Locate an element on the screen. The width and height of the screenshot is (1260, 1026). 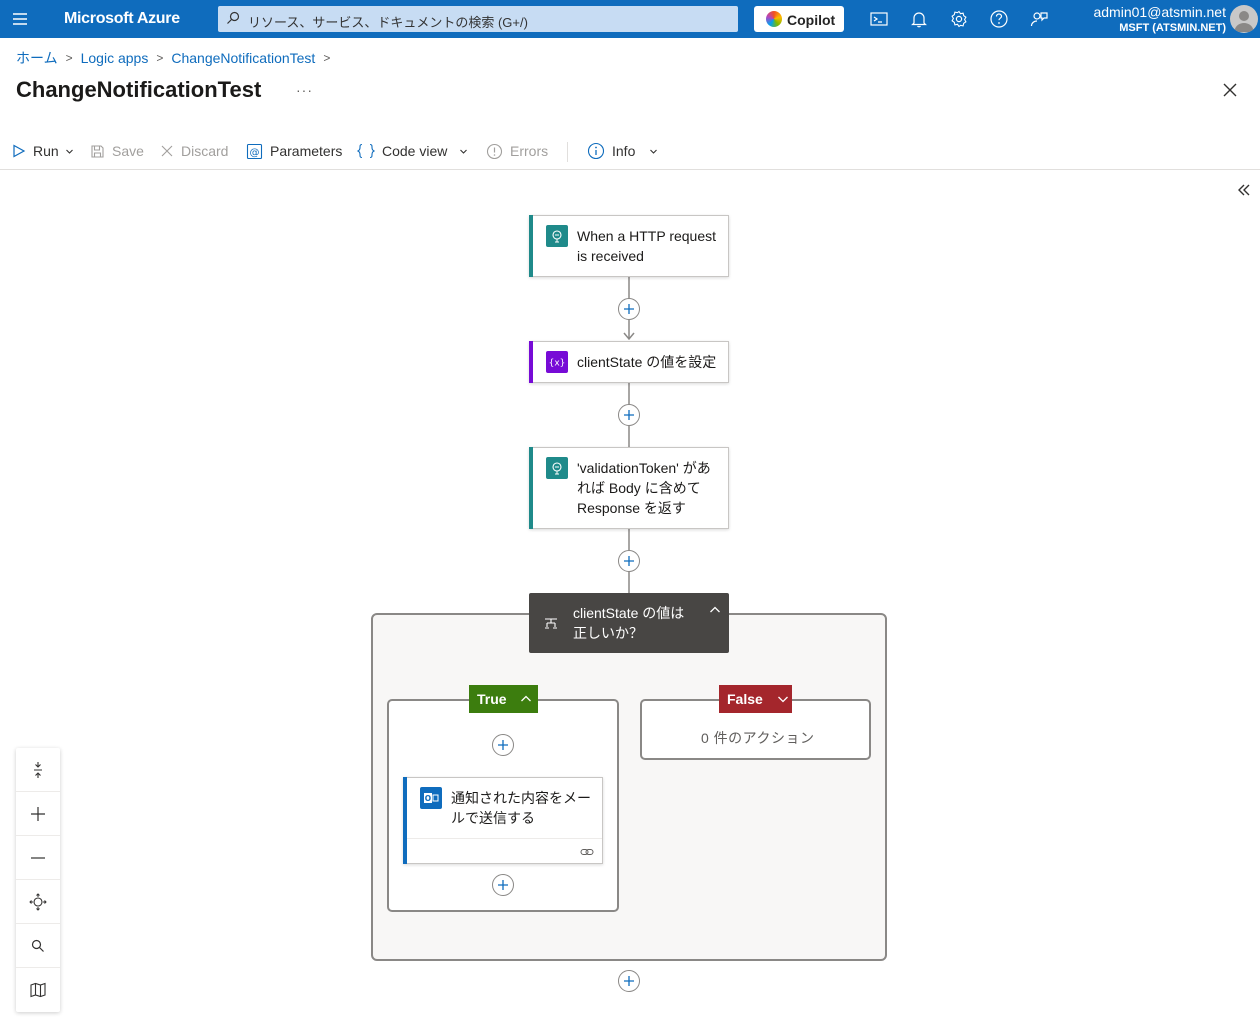
code-icon is located at coordinates (366, 151).